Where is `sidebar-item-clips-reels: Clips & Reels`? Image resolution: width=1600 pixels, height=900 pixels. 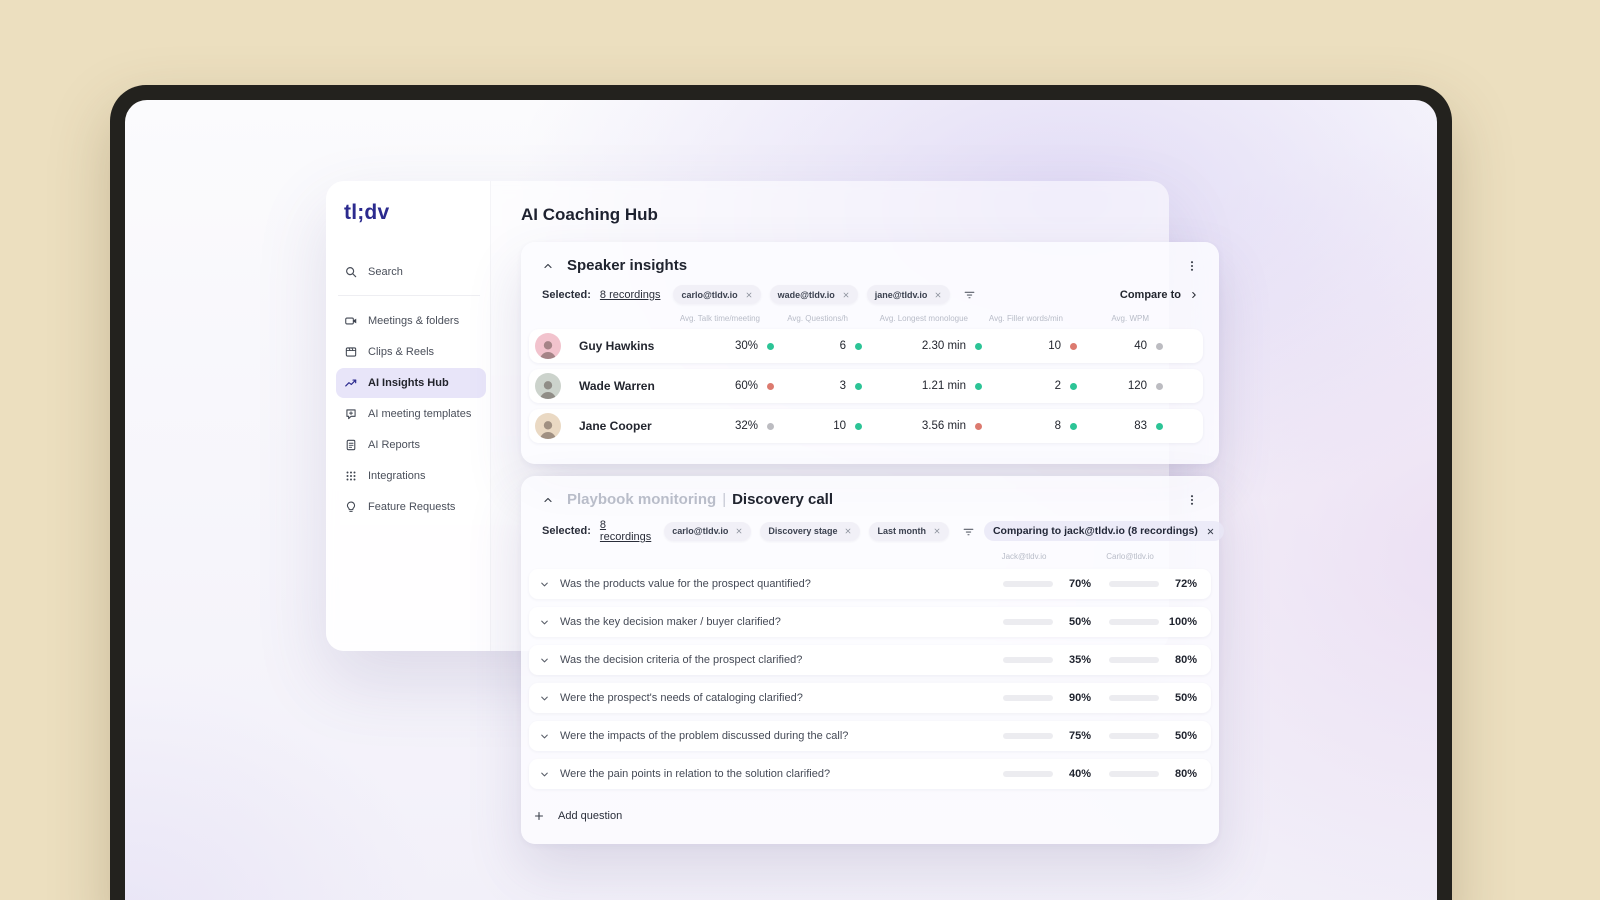
sidebar-item-clips-reels: Clips & Reels is located at coordinates (411, 352).